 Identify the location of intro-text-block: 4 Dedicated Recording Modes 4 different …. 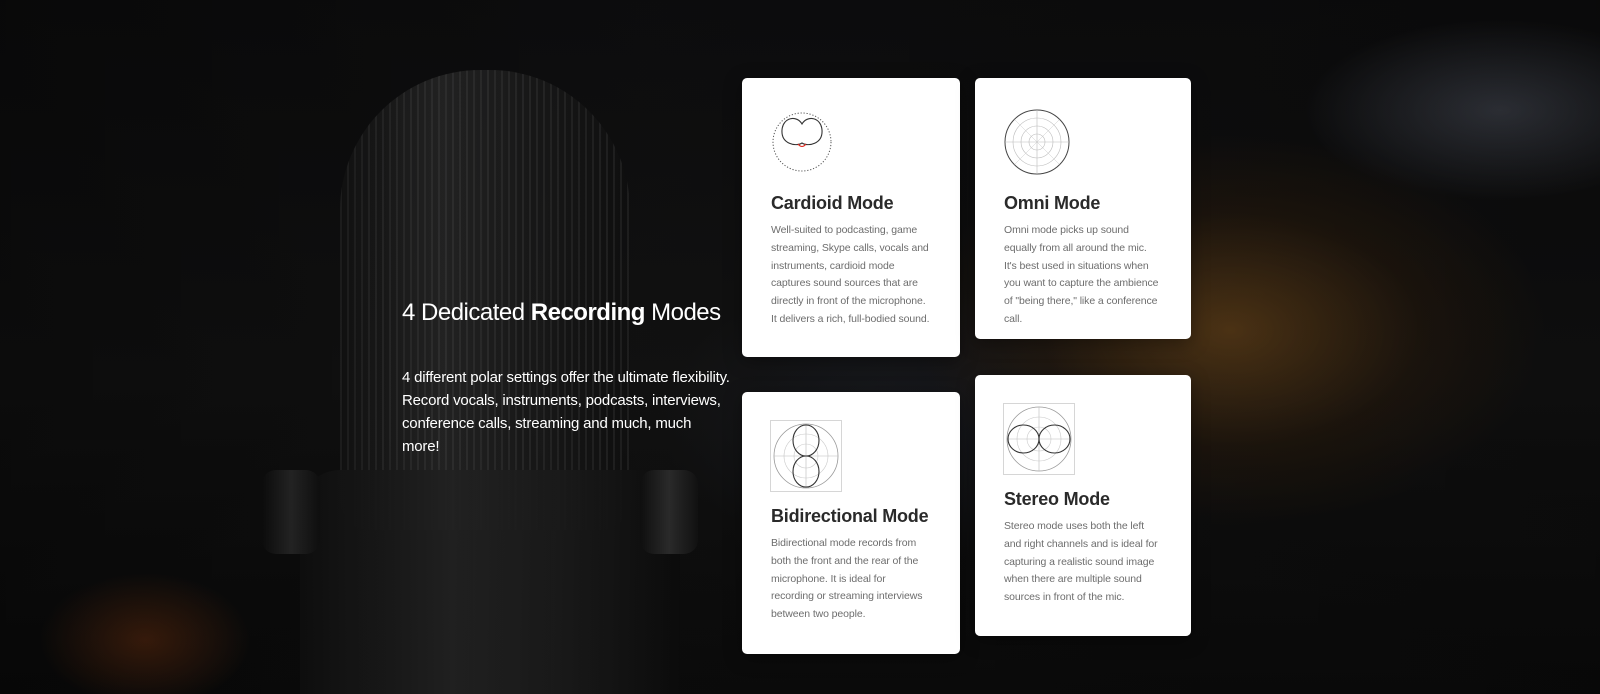
(567, 377).